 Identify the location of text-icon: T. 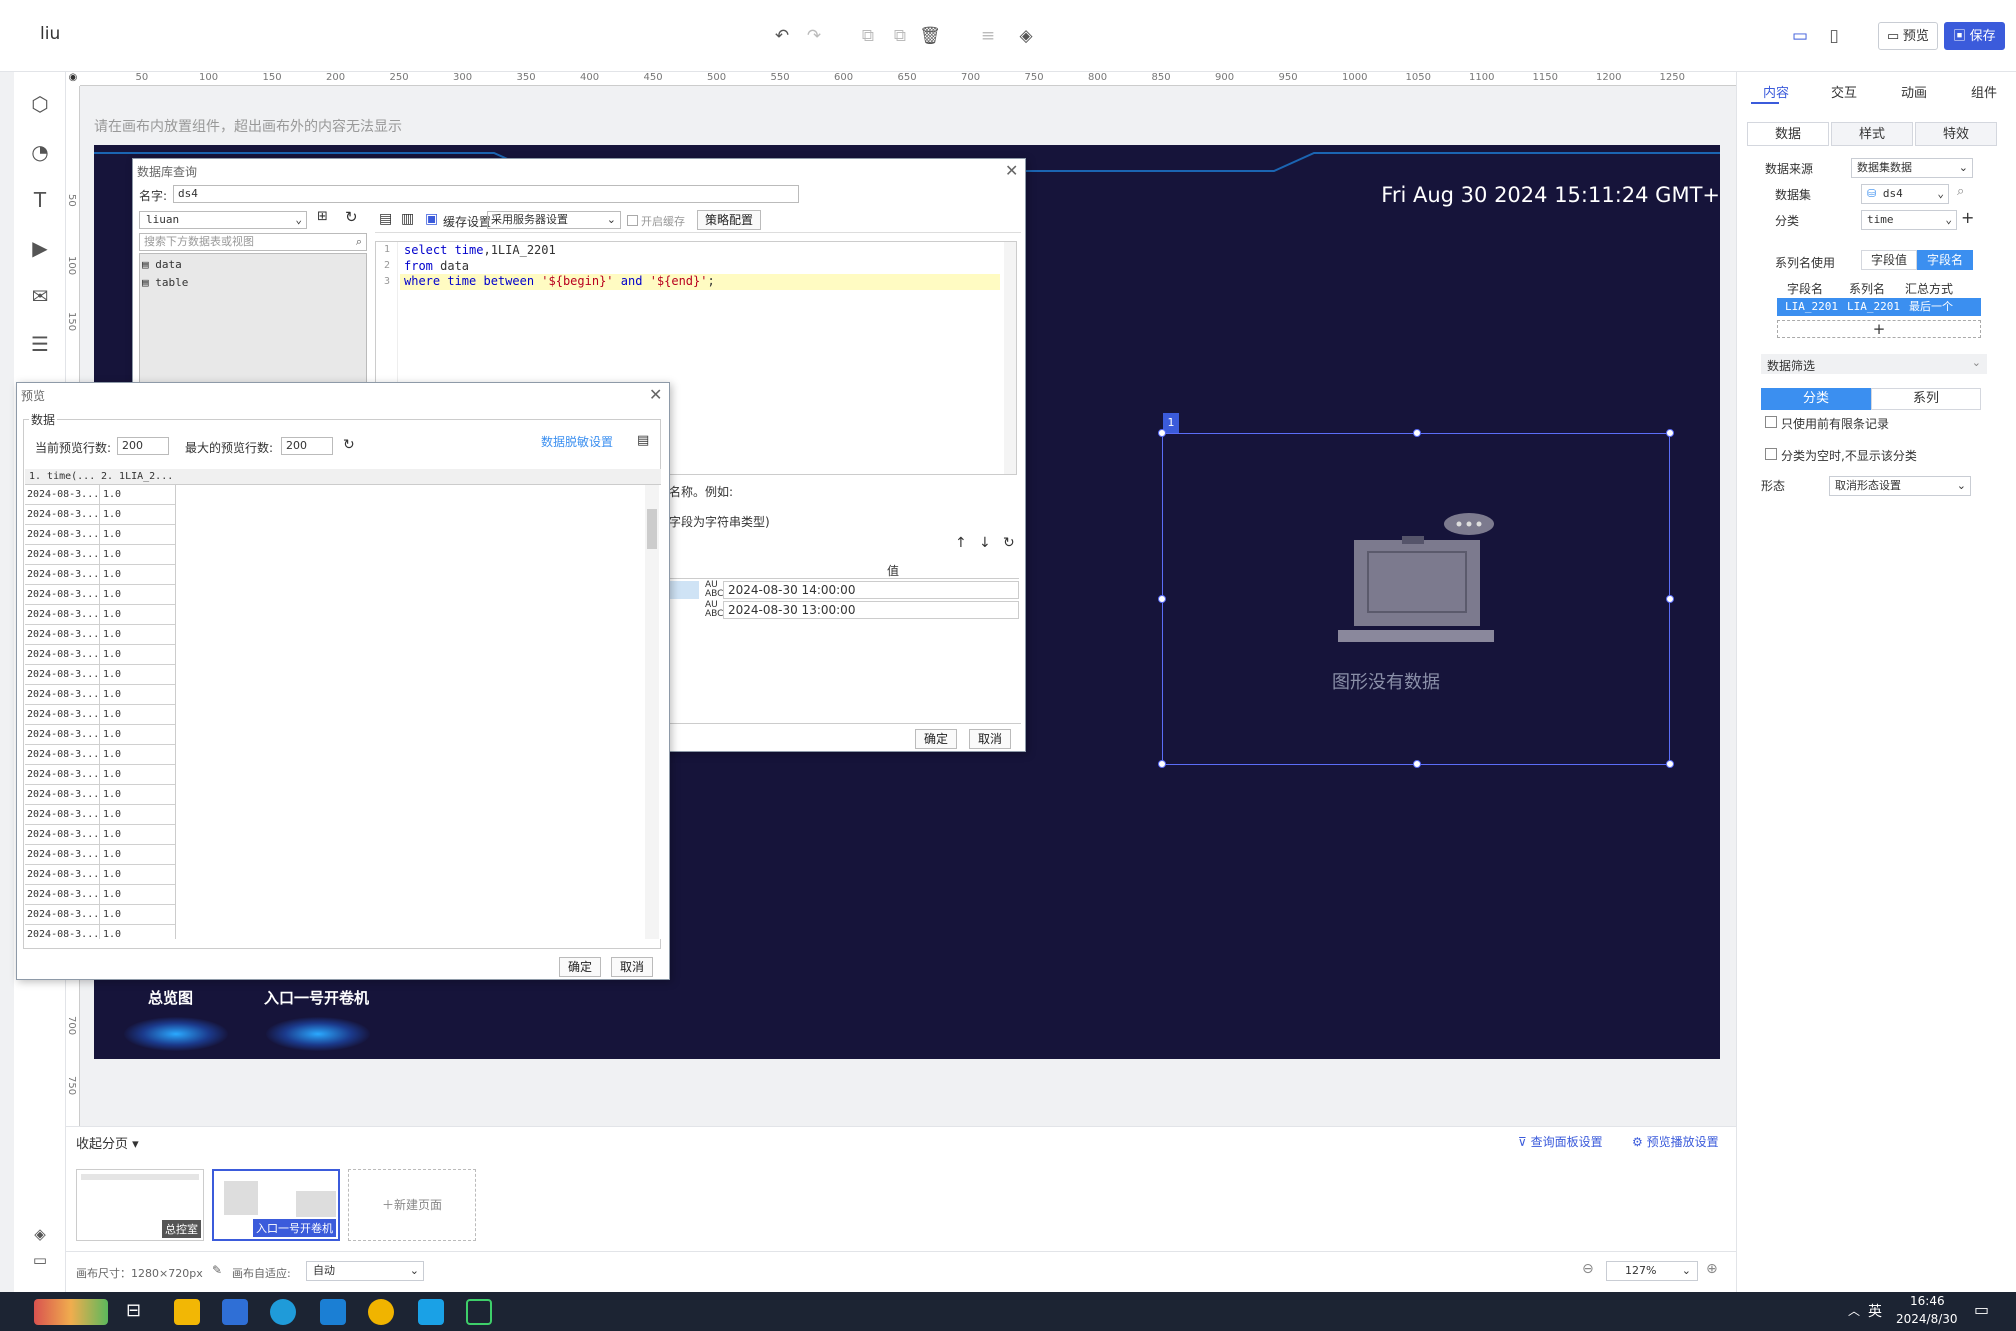
(40, 200).